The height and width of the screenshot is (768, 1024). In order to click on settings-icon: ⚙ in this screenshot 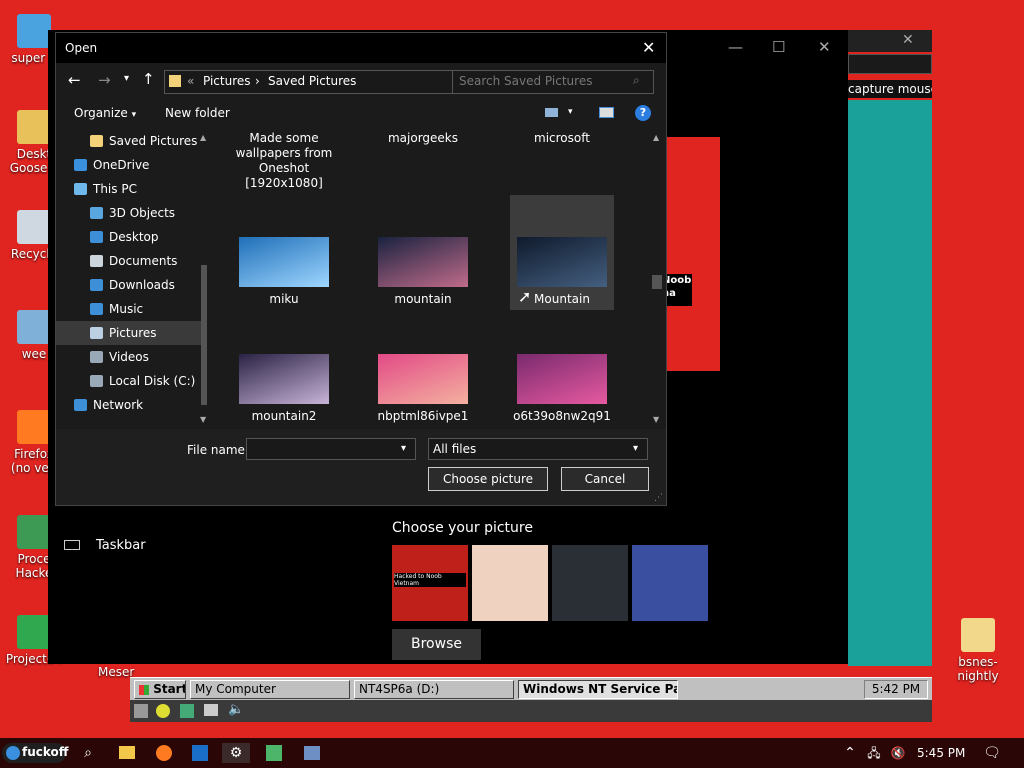, I will do `click(236, 753)`.